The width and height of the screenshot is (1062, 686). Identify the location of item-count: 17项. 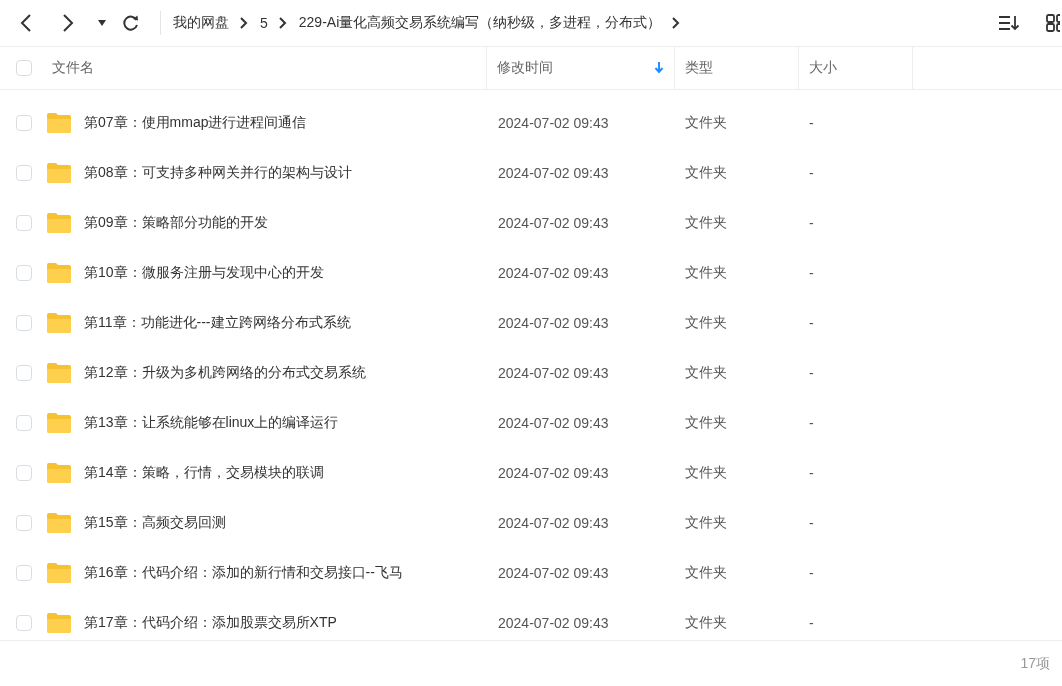
(1035, 664).